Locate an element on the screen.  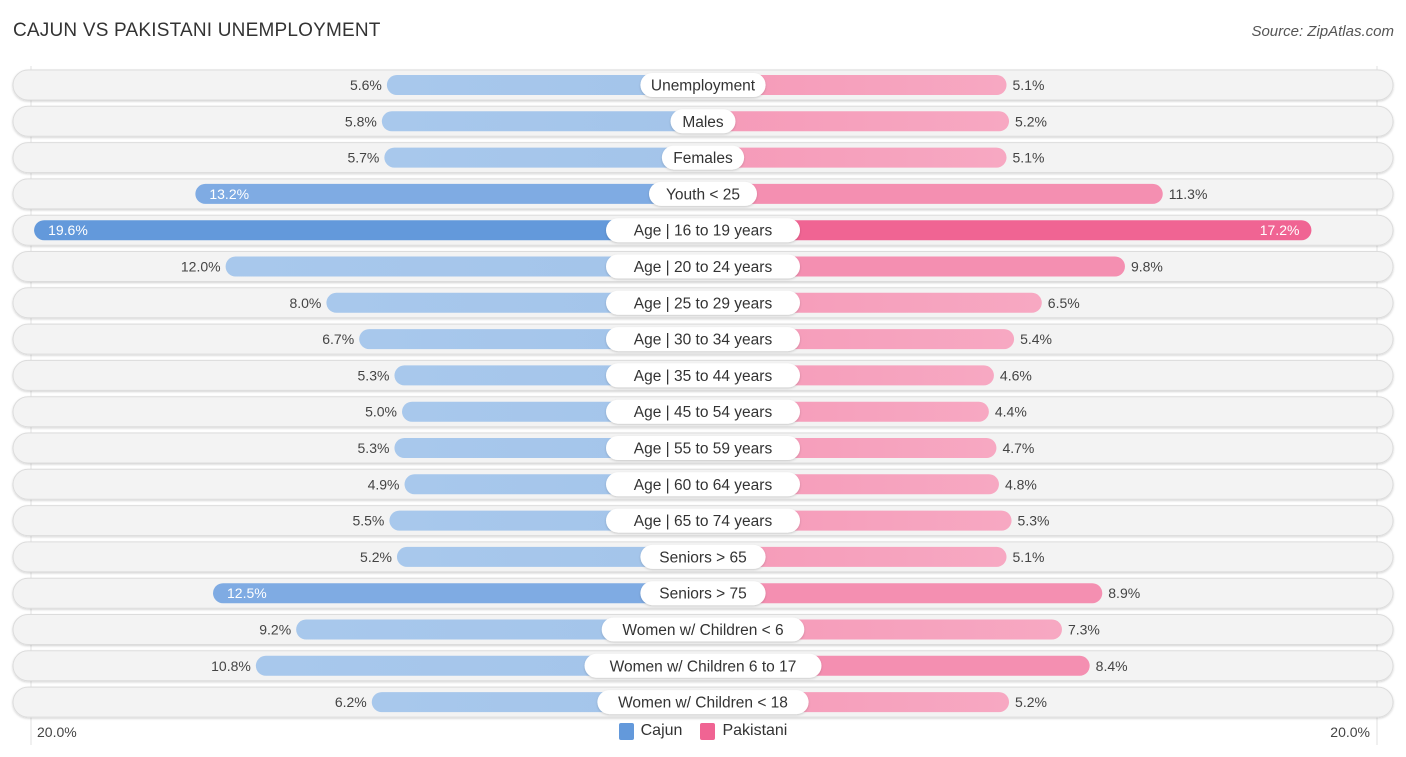
row-0: 5.6% 5.1% Unemployment is located at coordinates (703, 85).